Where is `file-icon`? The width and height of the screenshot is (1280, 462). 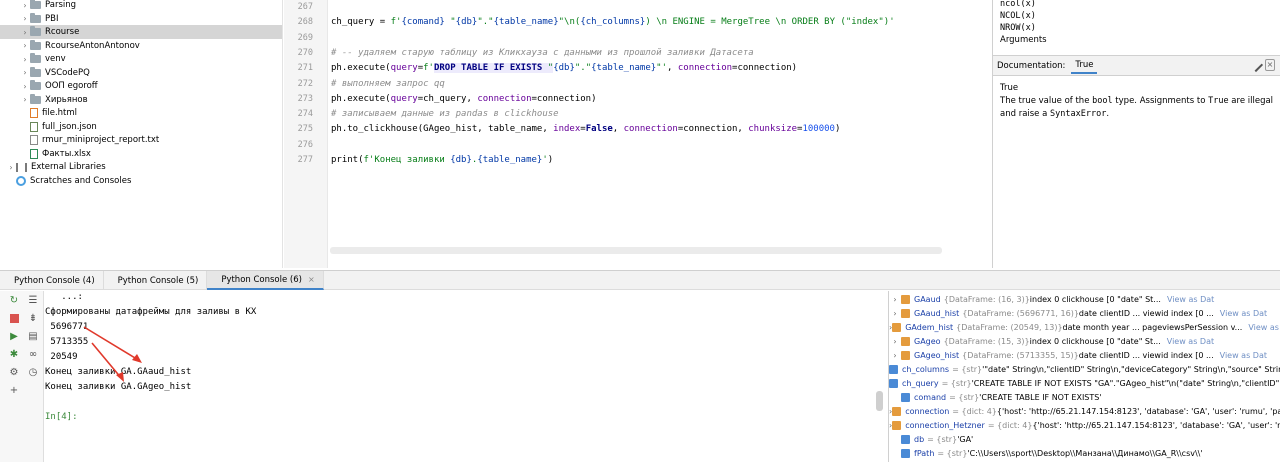 file-icon is located at coordinates (34, 140).